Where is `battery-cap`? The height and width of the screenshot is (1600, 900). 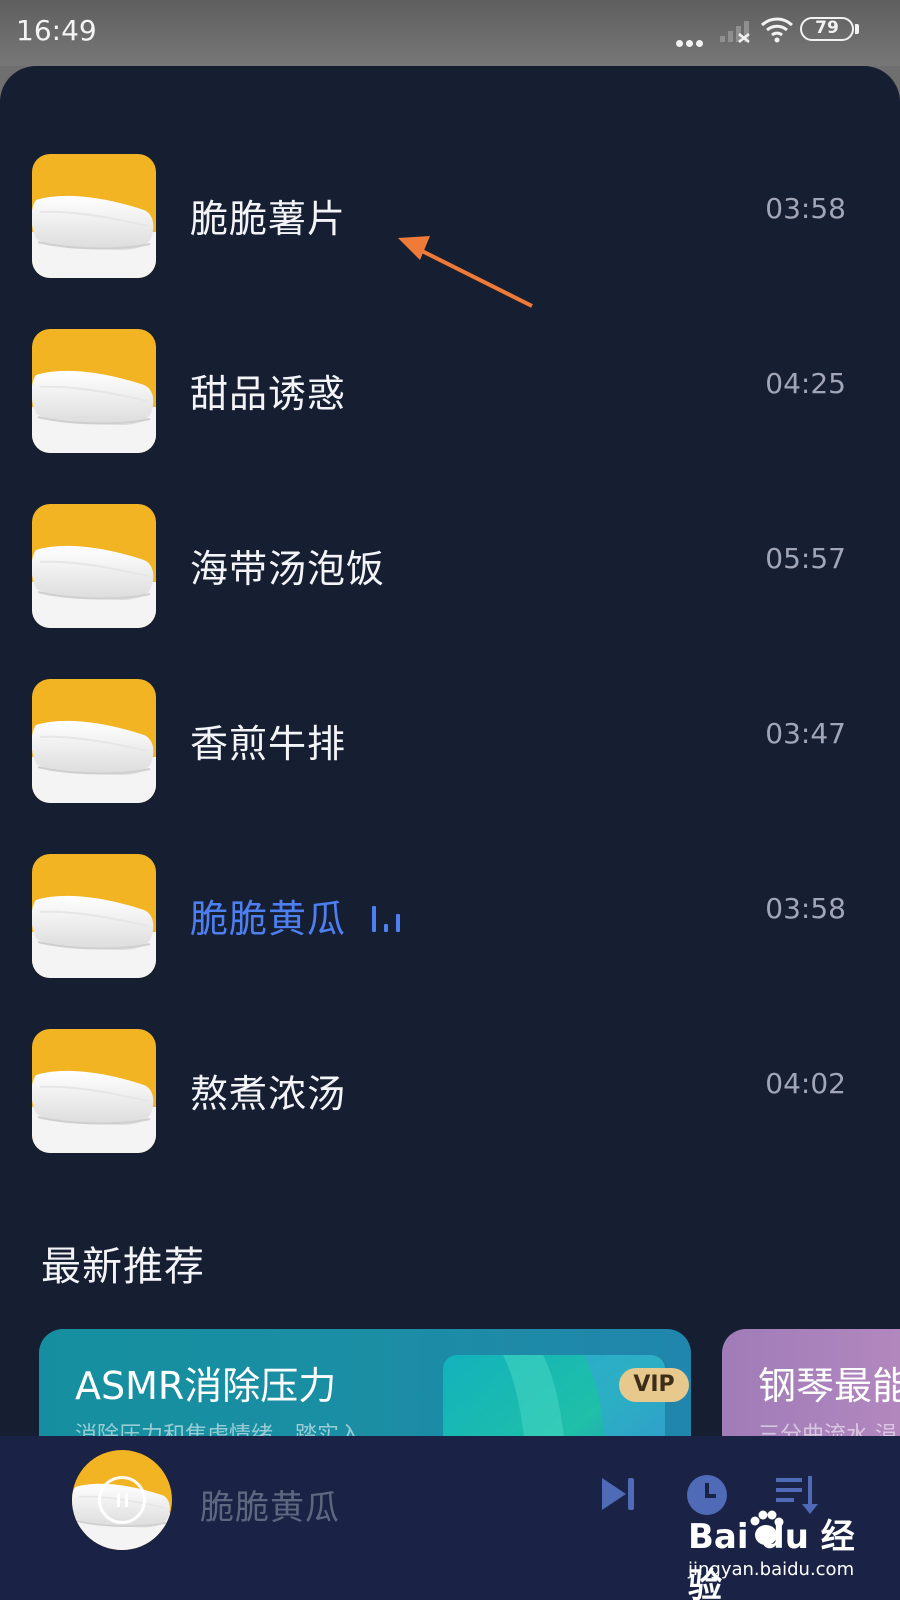 battery-cap is located at coordinates (857, 29).